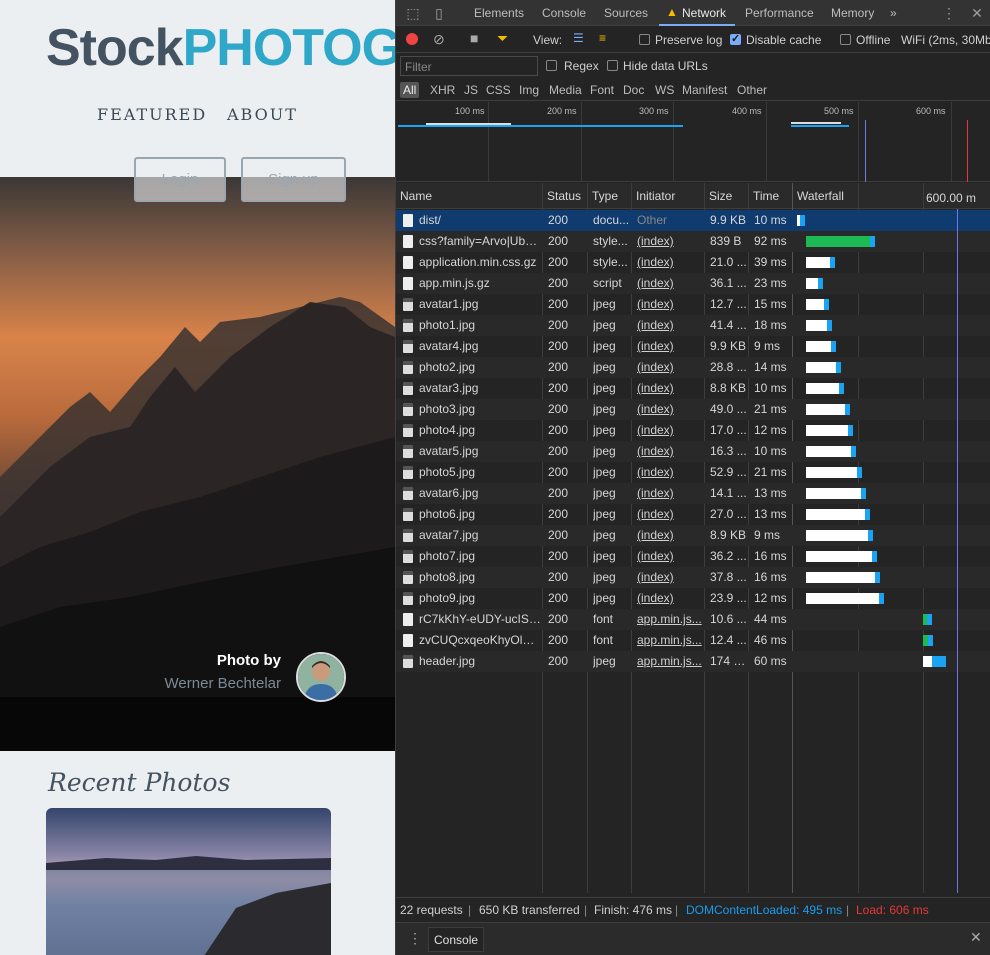 The image size is (990, 955). Describe the element at coordinates (949, 13) in the screenshot. I see `kebab-menu-icon: ⋮` at that location.